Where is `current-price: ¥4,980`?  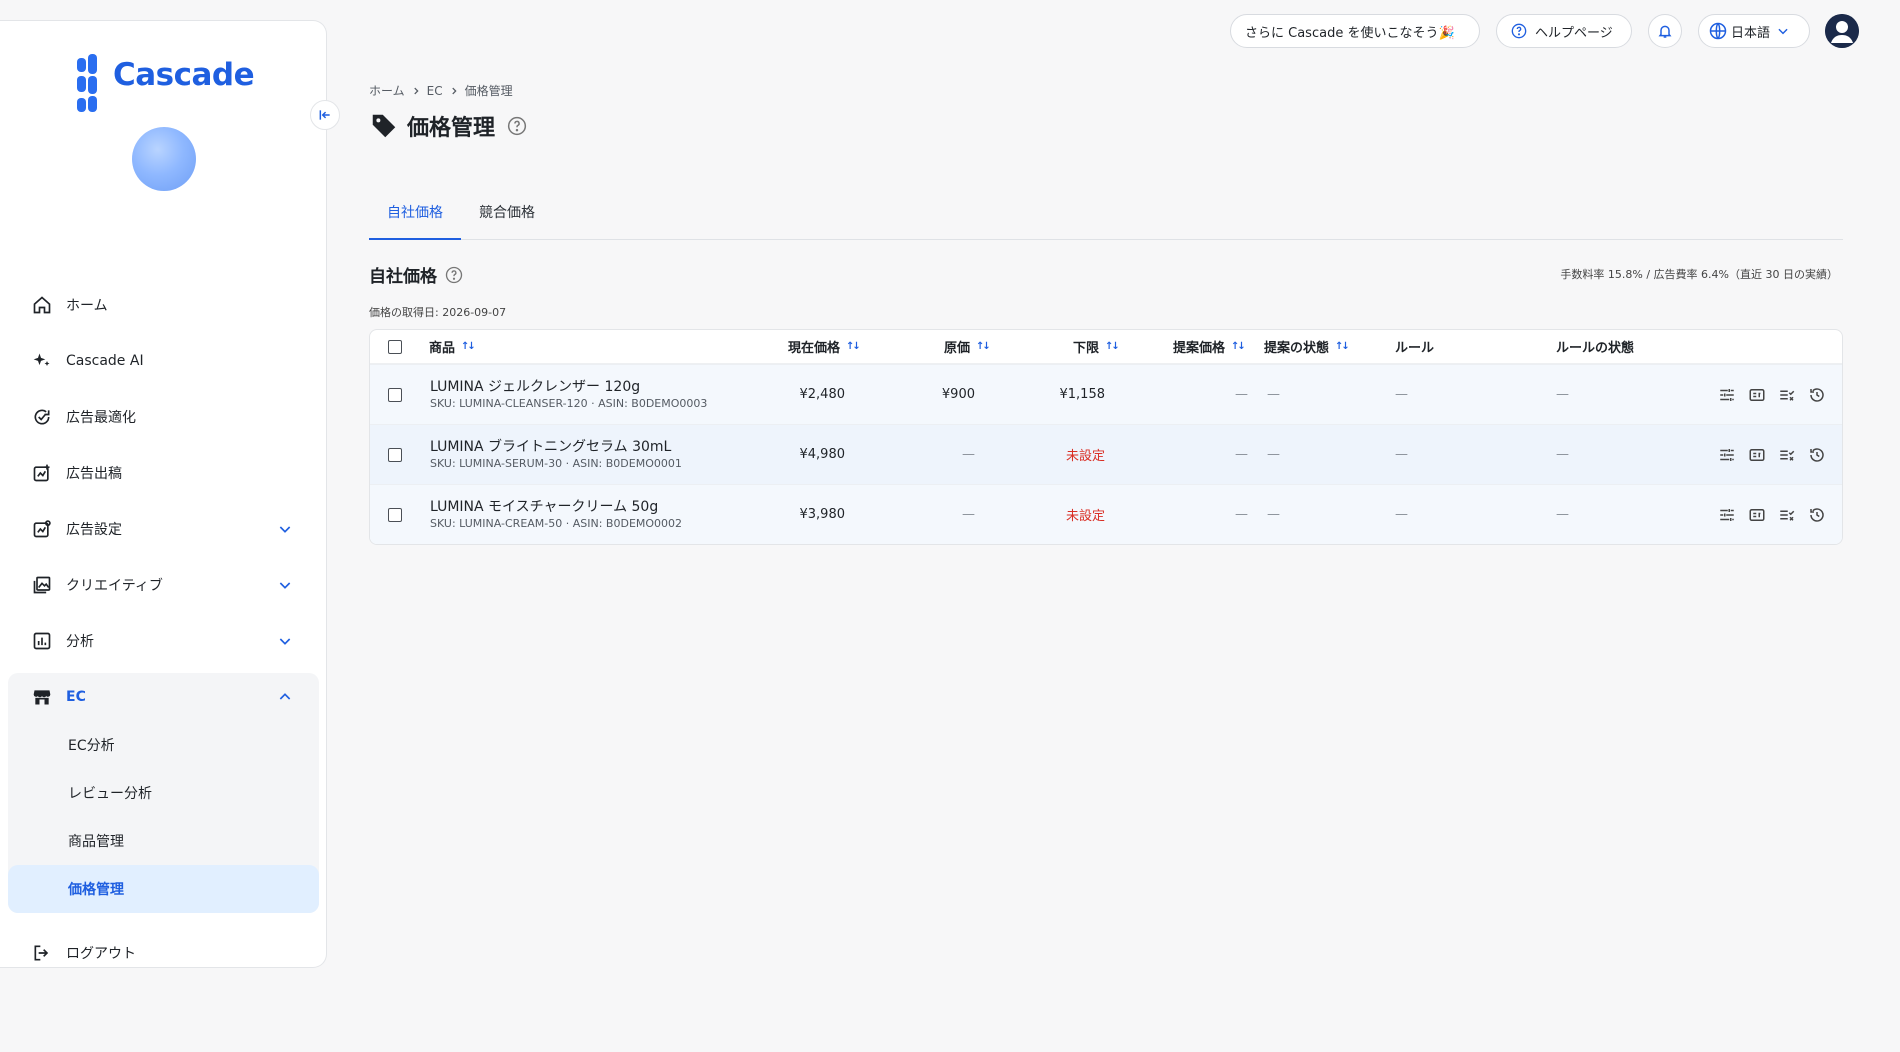 current-price: ¥4,980 is located at coordinates (822, 454).